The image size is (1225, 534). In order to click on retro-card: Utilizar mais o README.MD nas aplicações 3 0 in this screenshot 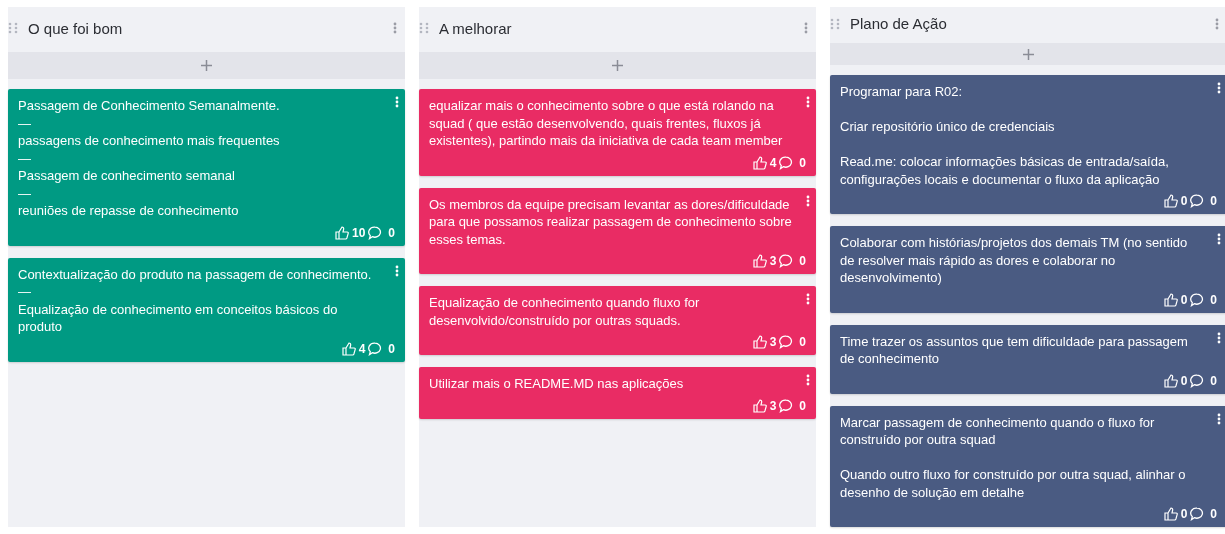, I will do `click(617, 393)`.